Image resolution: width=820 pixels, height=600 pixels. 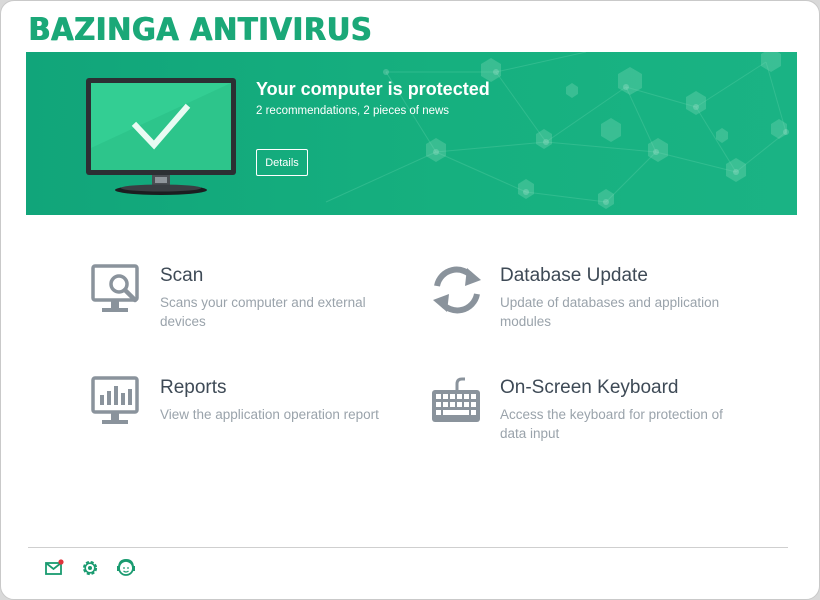 I want to click on mail-notification-icon, so click(x=55, y=568).